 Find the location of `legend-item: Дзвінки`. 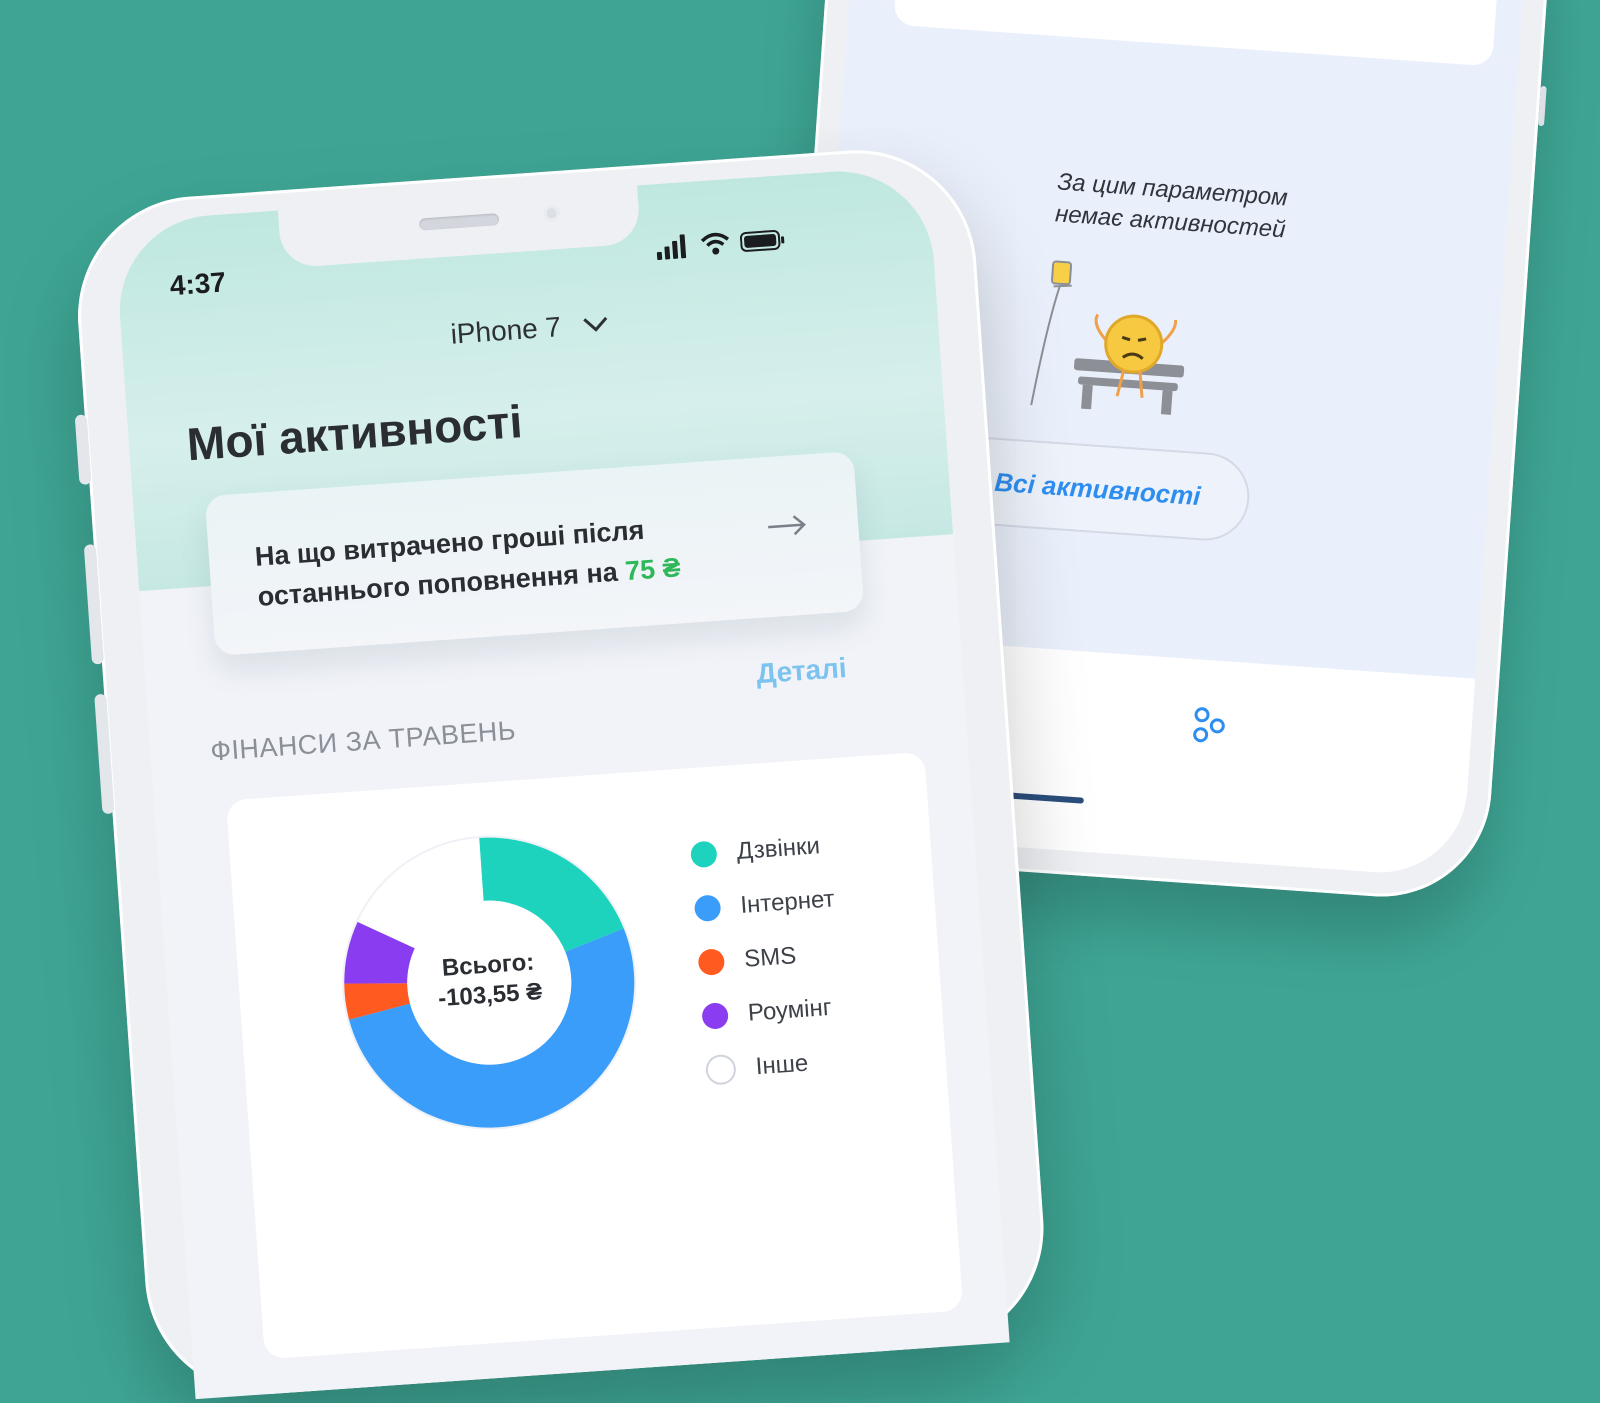

legend-item: Дзвінки is located at coordinates (761, 851).